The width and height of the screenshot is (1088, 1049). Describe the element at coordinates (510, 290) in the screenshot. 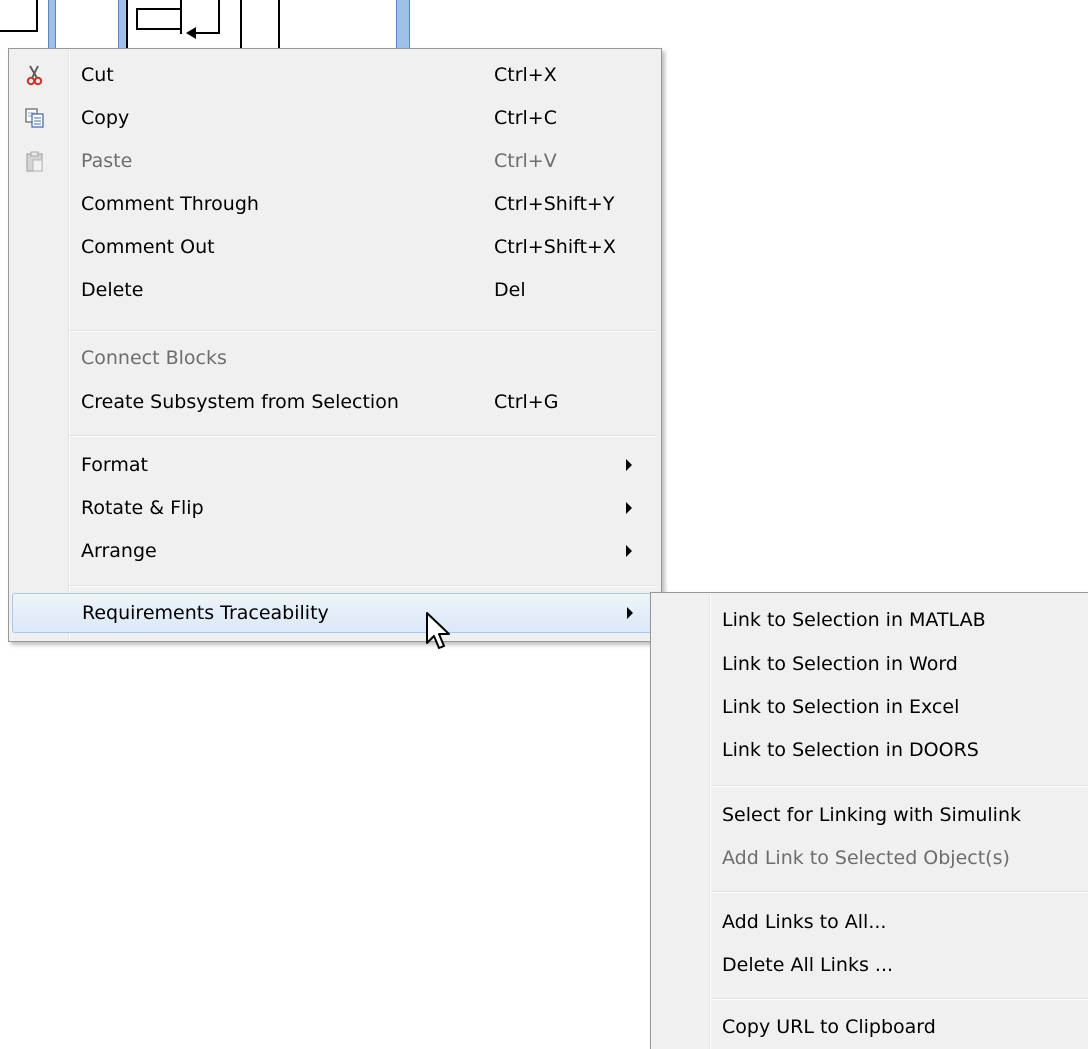

I see `menu-item-shortcut: Del` at that location.